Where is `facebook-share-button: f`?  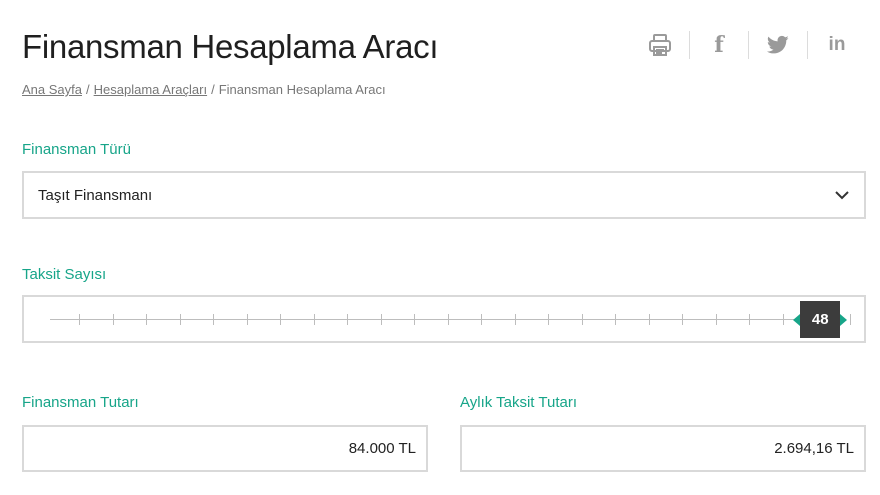 facebook-share-button: f is located at coordinates (719, 45).